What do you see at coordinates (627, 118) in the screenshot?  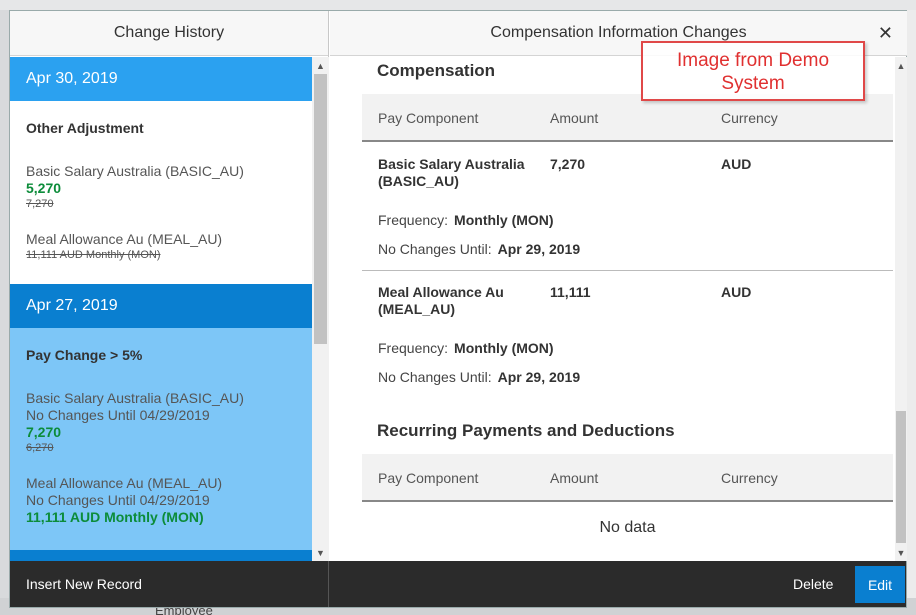 I see `compensation-table-header: Pay Component Amount Currency` at bounding box center [627, 118].